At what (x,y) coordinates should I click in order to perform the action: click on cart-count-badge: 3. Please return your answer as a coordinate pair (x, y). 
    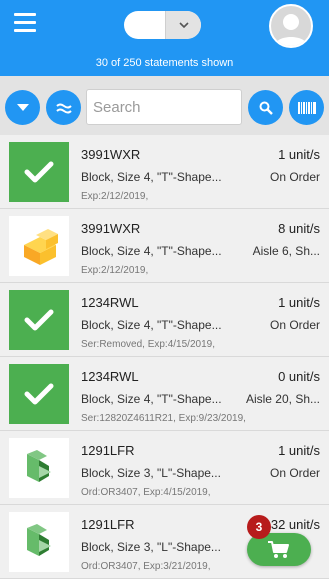
    Looking at the image, I should click on (259, 527).